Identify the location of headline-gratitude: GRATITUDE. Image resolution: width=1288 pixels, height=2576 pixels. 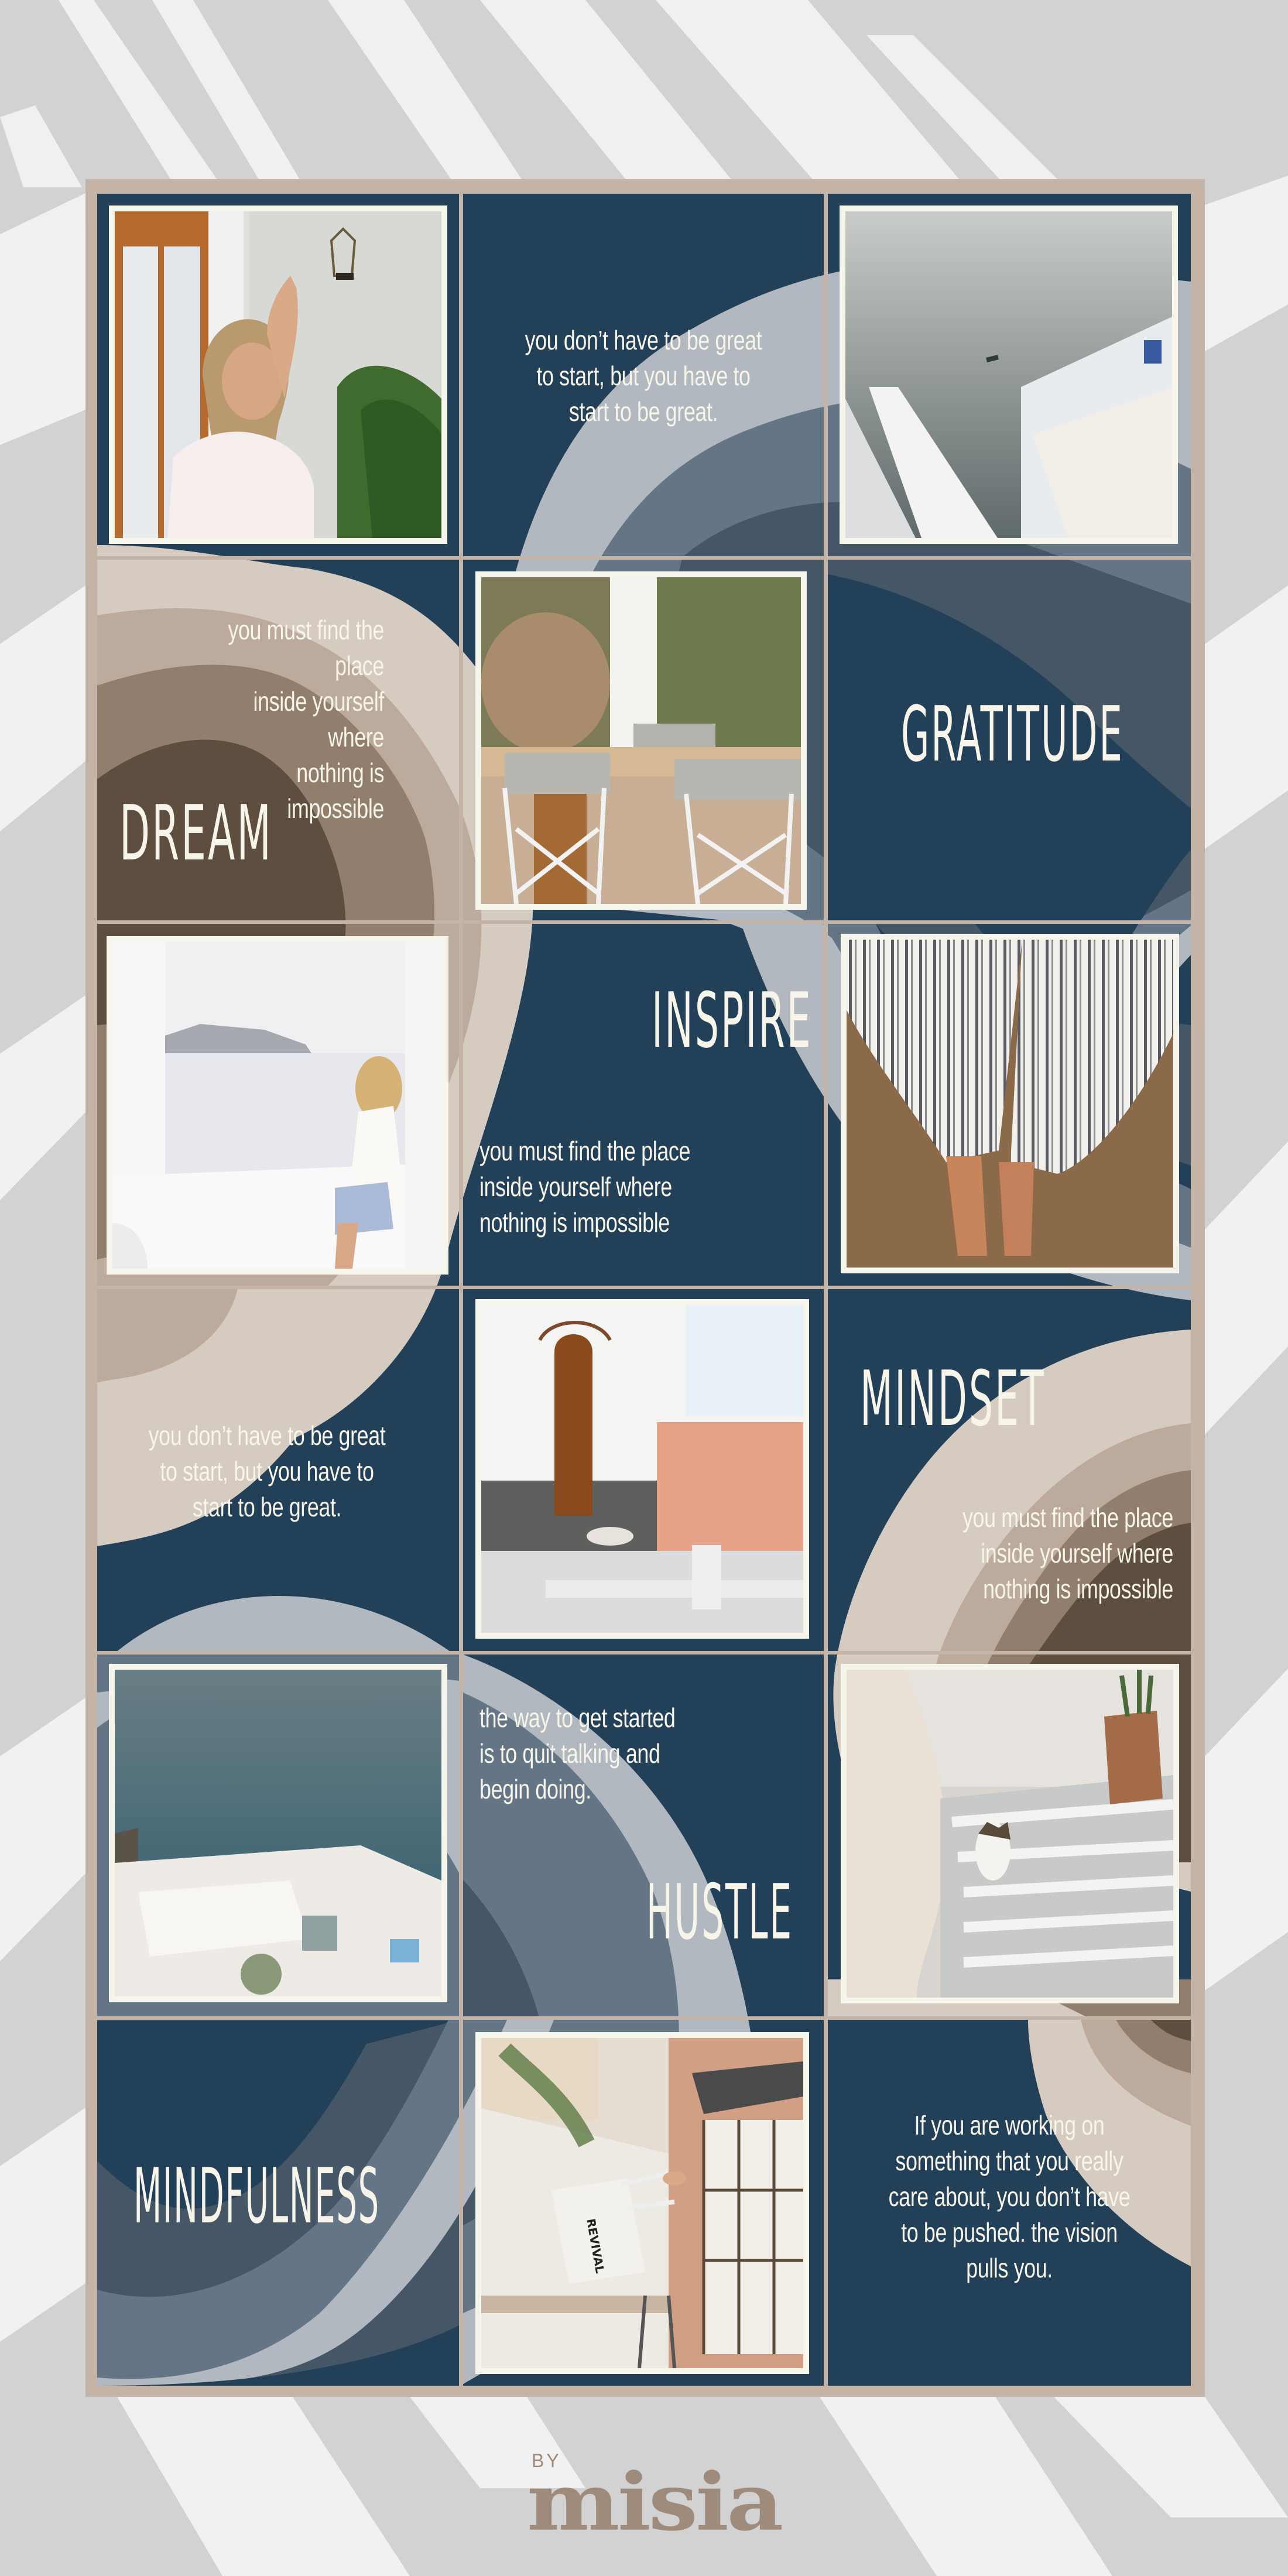
(1012, 734).